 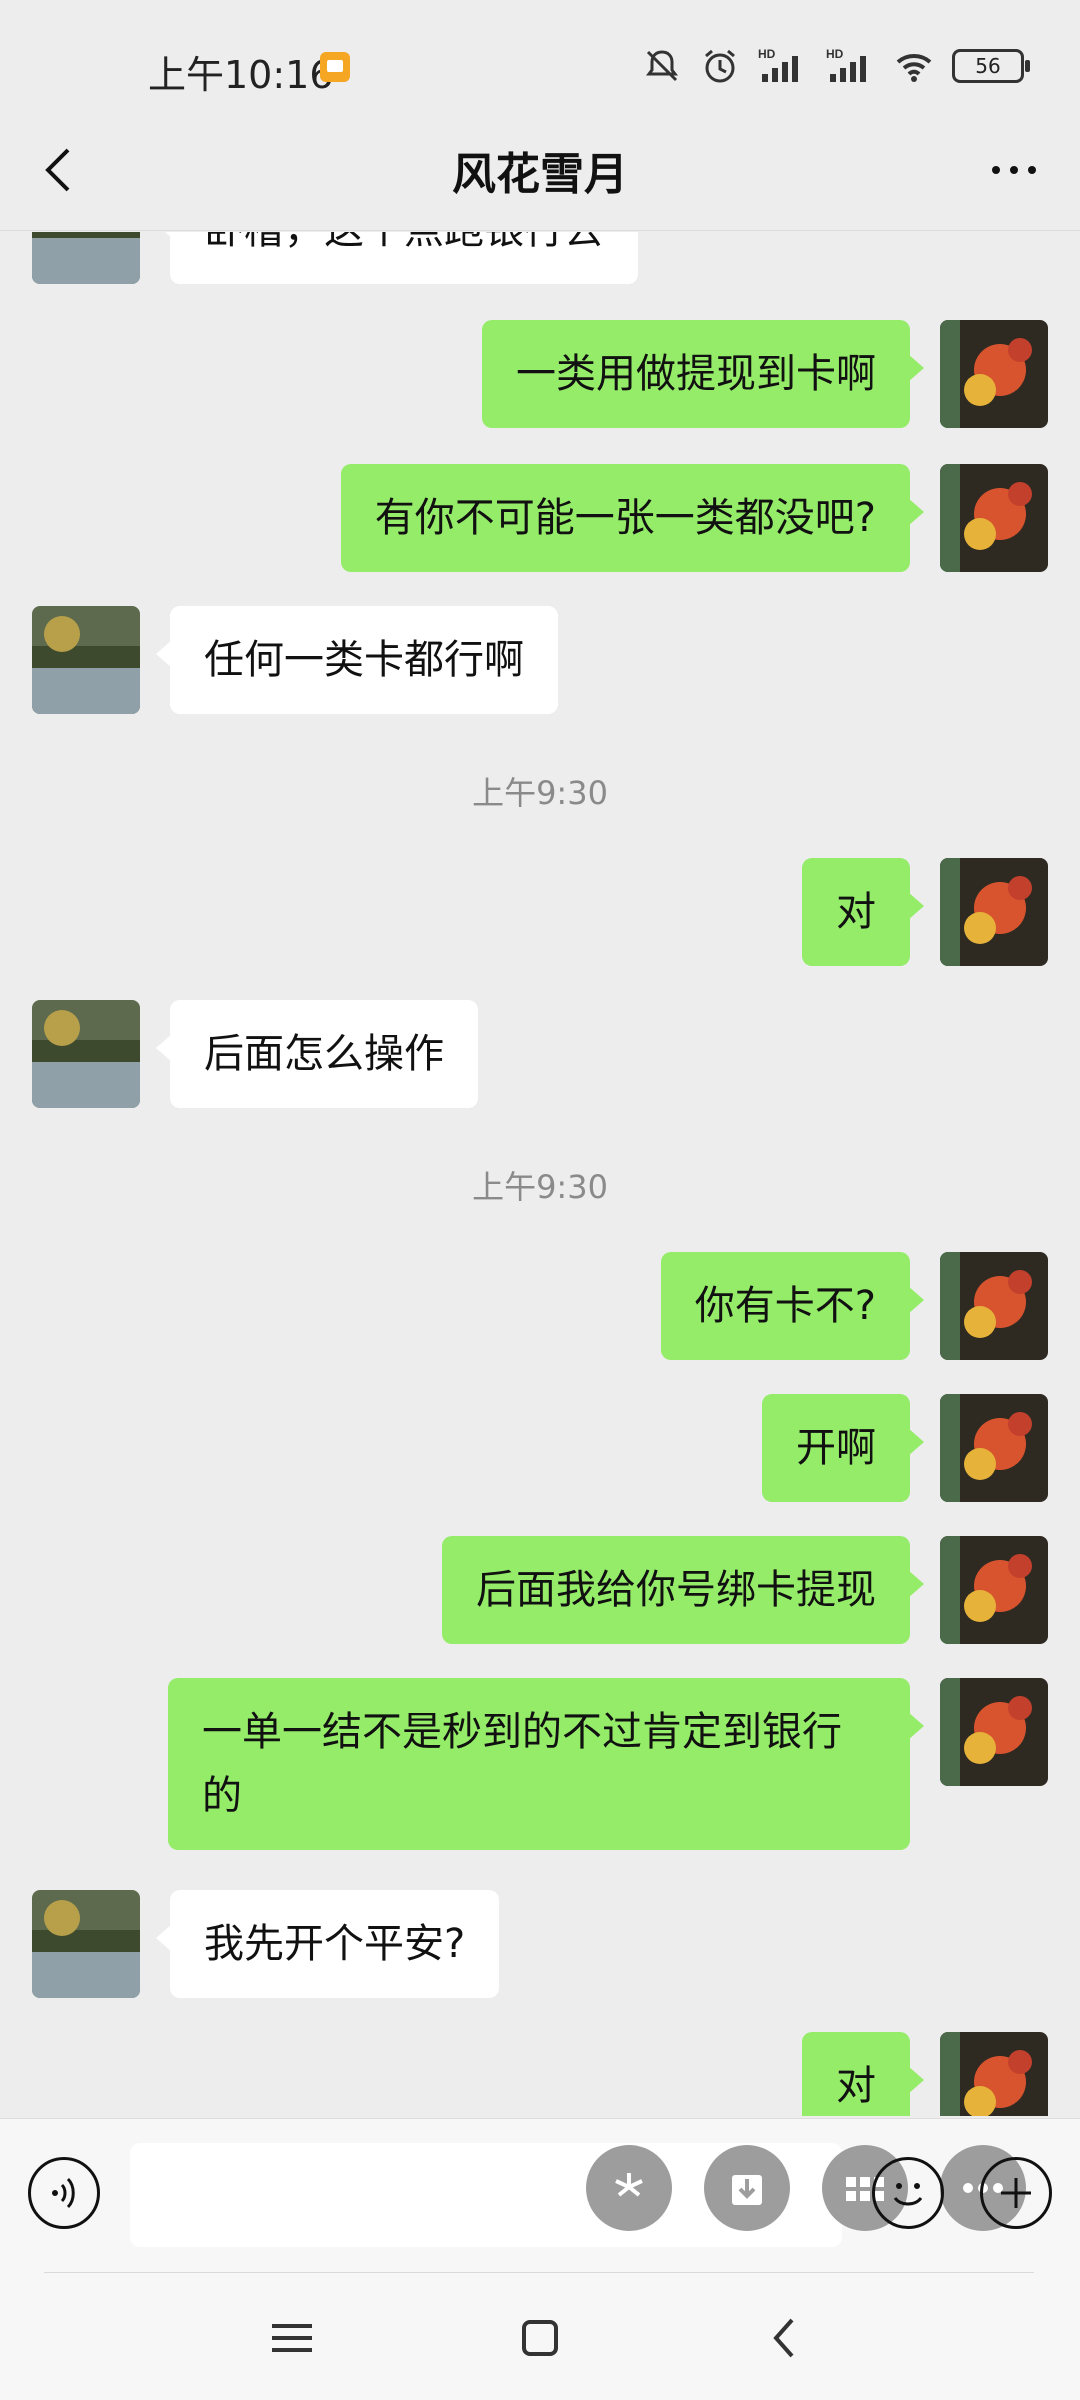 What do you see at coordinates (747, 2188) in the screenshot?
I see `download-icon` at bounding box center [747, 2188].